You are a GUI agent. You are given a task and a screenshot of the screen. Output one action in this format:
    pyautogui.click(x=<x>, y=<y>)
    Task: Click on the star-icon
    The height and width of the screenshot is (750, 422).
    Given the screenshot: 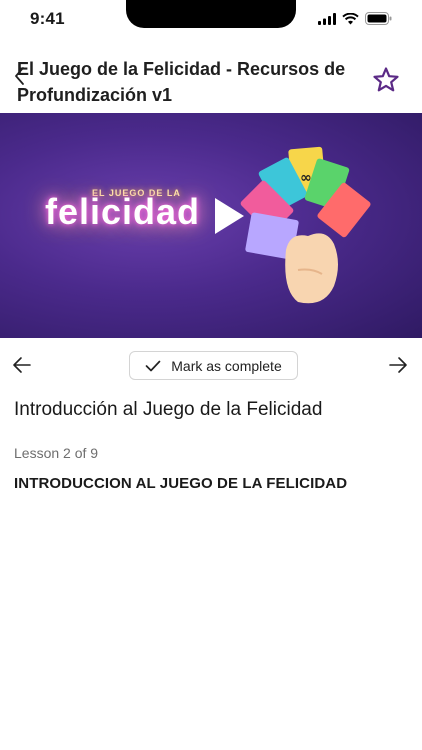 What is the action you would take?
    pyautogui.click(x=386, y=80)
    